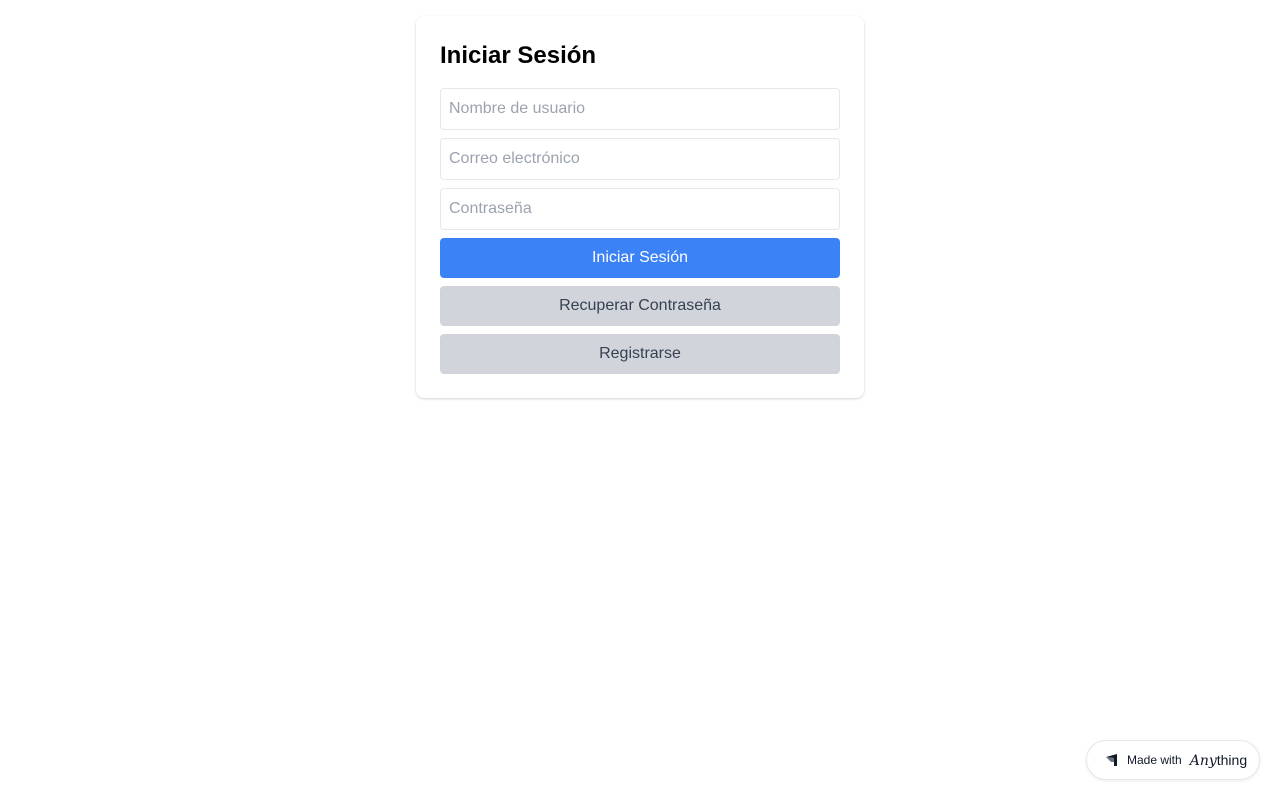 The width and height of the screenshot is (1280, 800). What do you see at coordinates (1112, 760) in the screenshot?
I see `anything-logo-icon` at bounding box center [1112, 760].